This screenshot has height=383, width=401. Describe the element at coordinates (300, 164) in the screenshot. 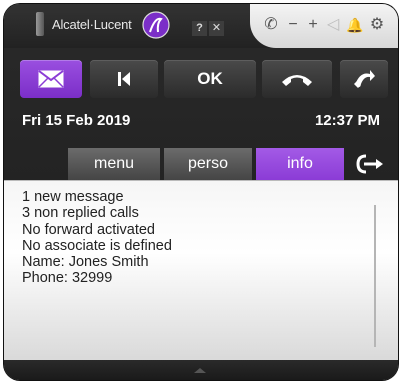

I see `tab-info: info` at that location.